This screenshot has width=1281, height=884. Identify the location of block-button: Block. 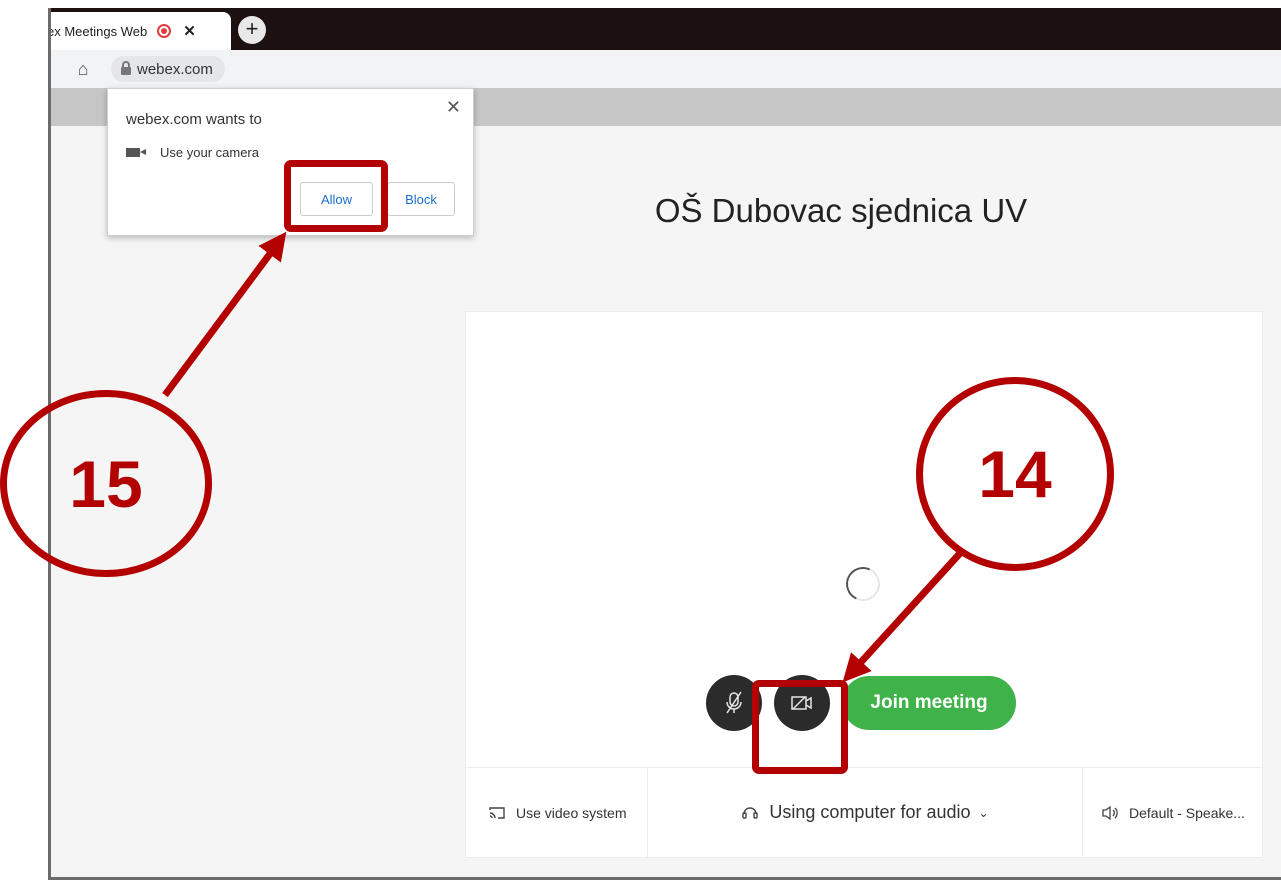
(421, 199).